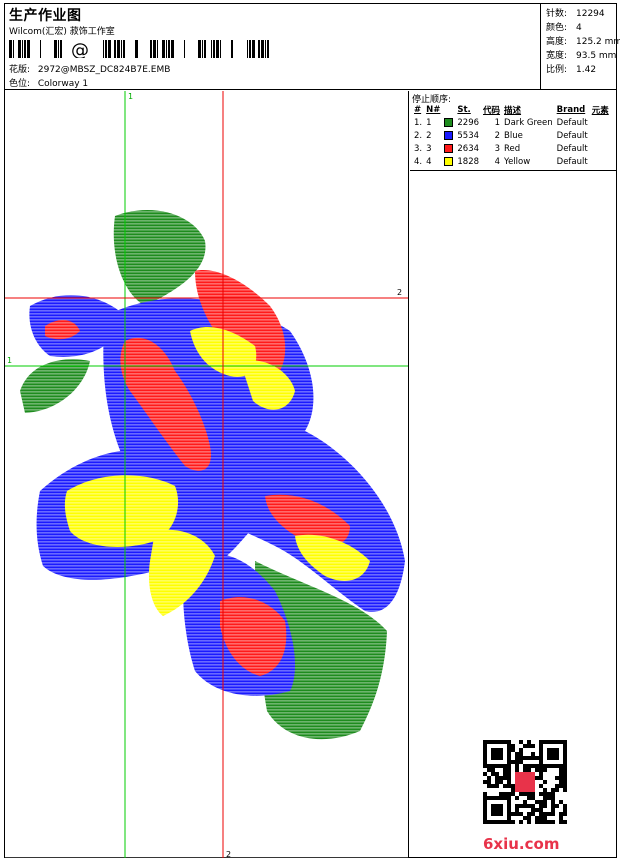 The width and height of the screenshot is (620, 860). I want to click on guide-v2-label: 2, so click(228, 854).